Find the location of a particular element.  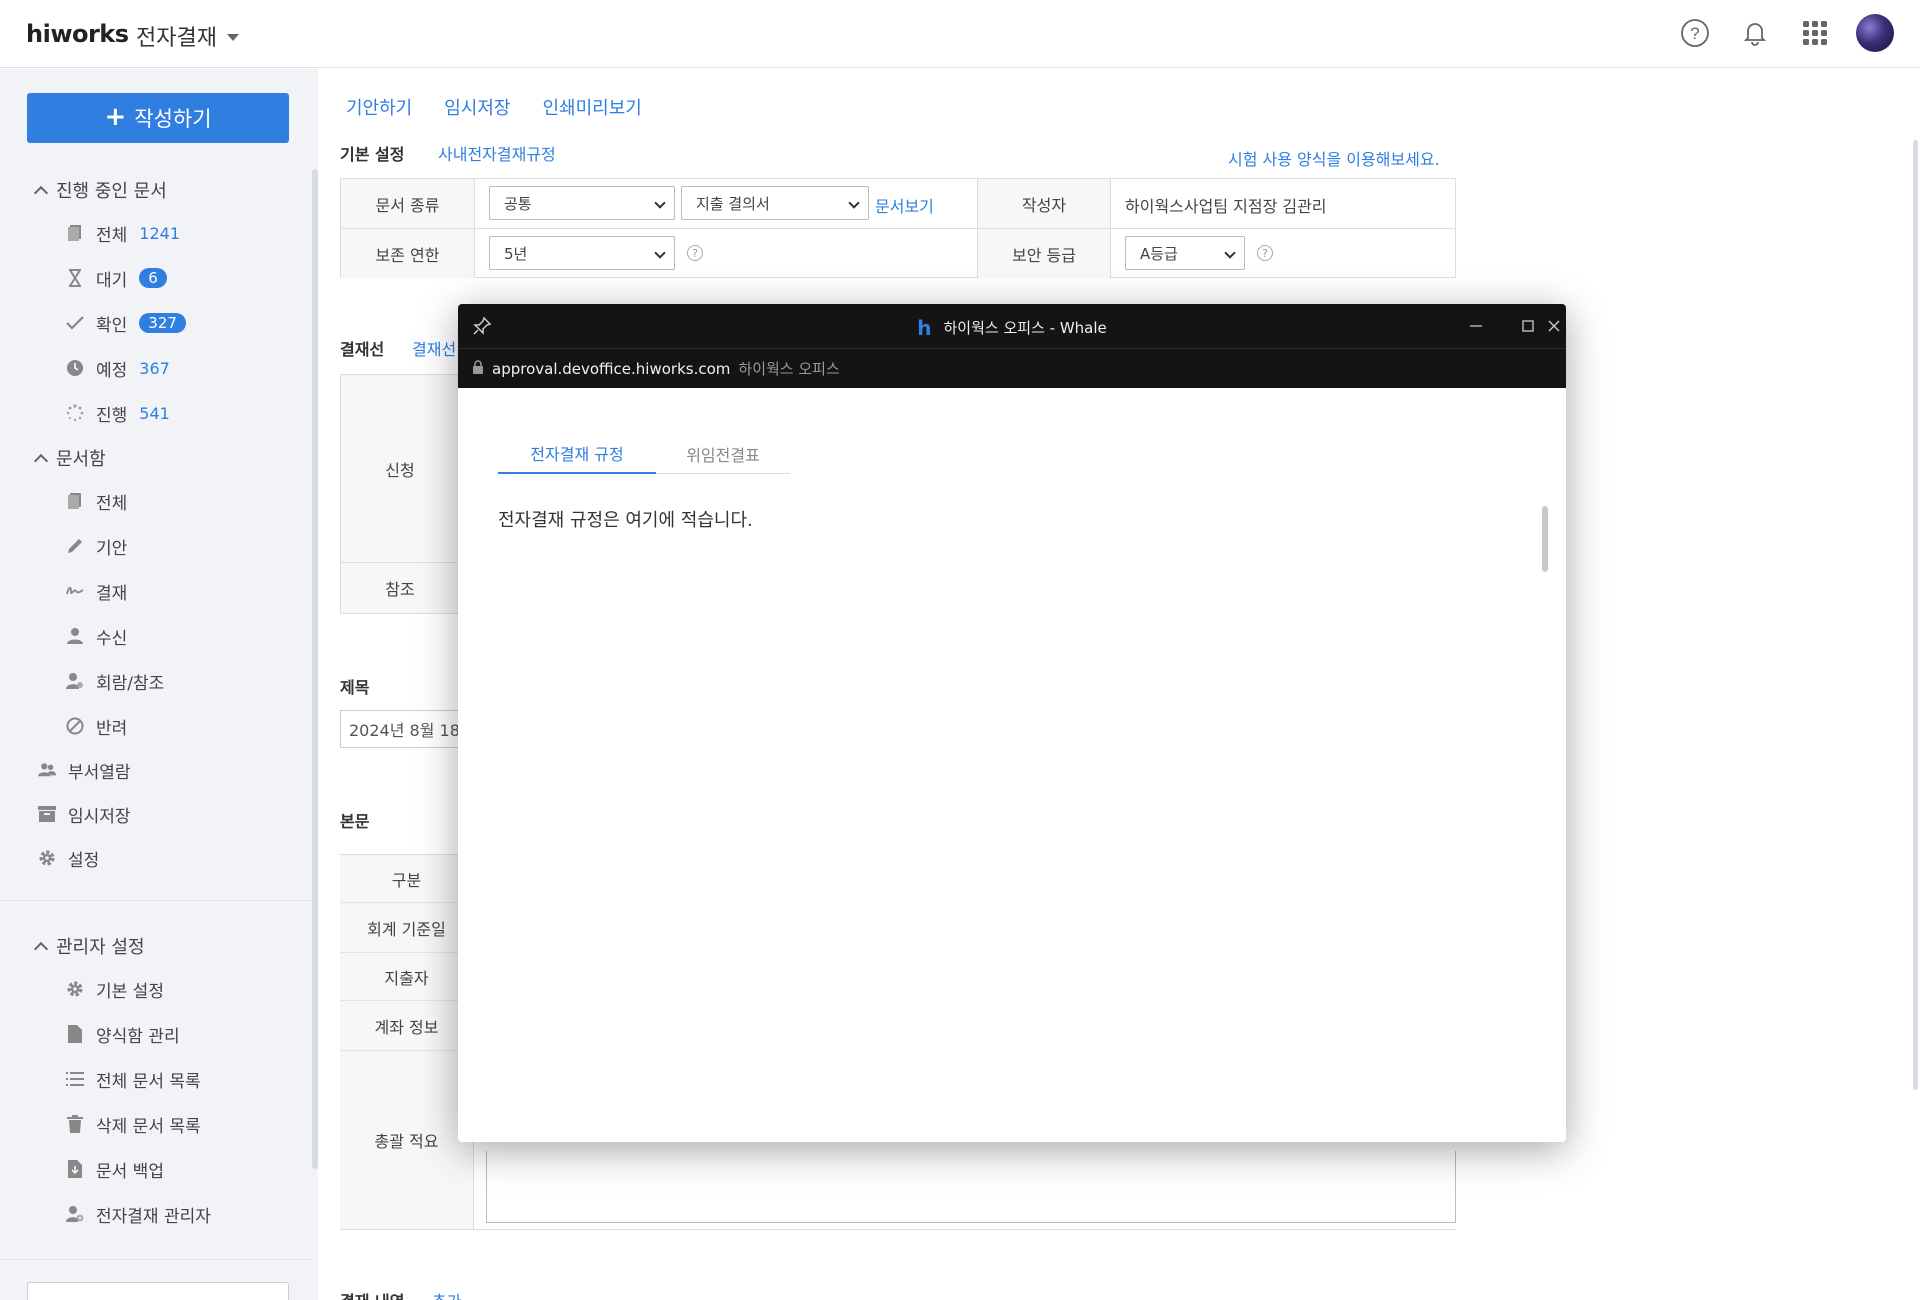

body-title: 본문 is located at coordinates (355, 821).